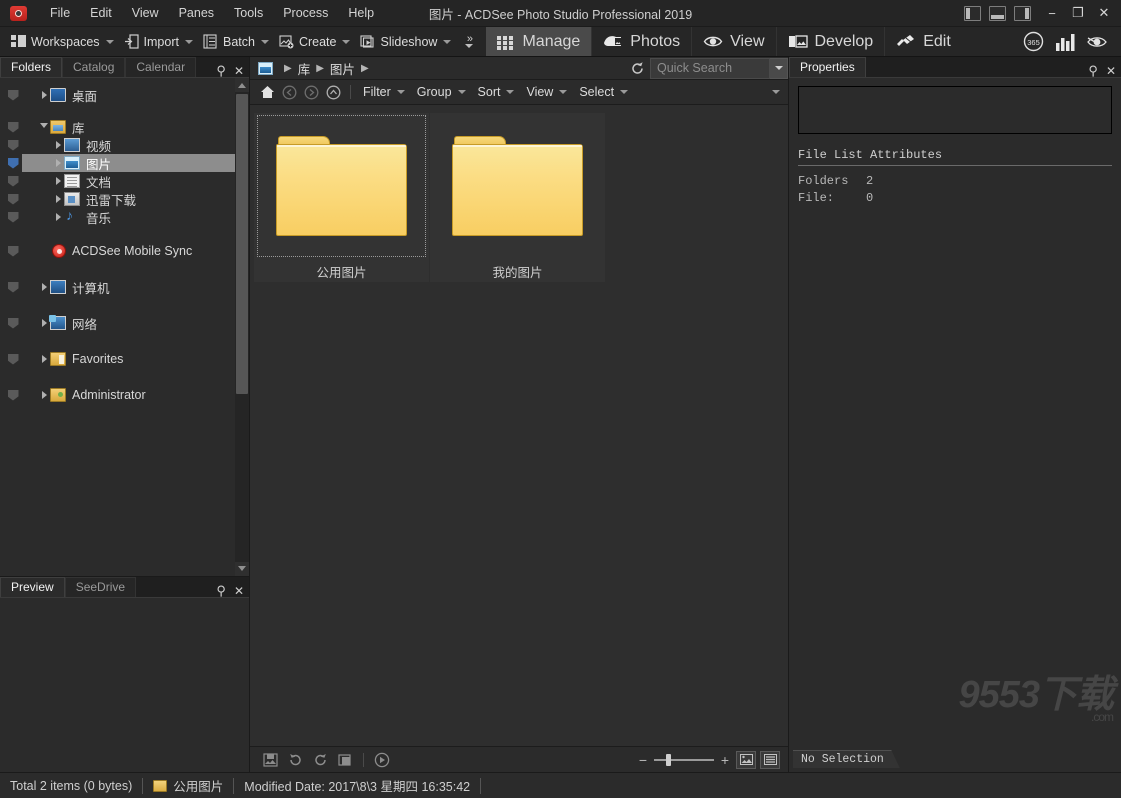  What do you see at coordinates (161, 67) in the screenshot?
I see `tab-calendar: Calendar` at bounding box center [161, 67].